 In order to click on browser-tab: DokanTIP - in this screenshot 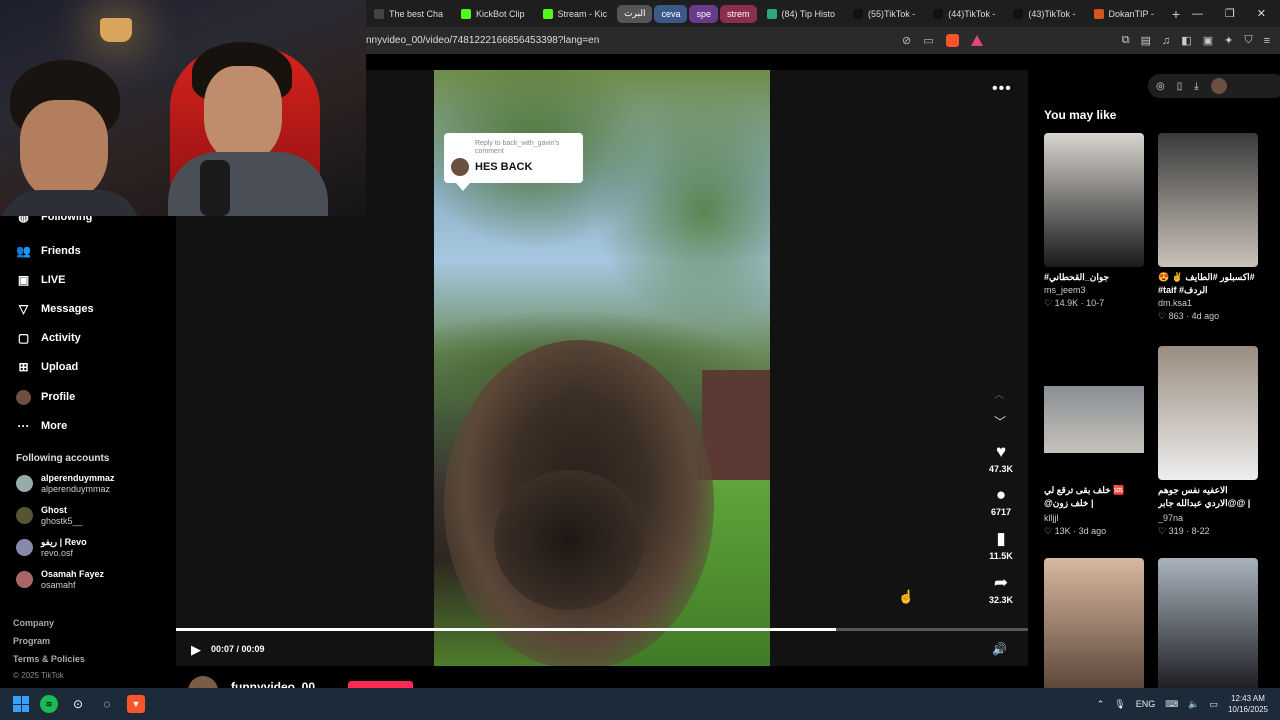, I will do `click(1124, 14)`.